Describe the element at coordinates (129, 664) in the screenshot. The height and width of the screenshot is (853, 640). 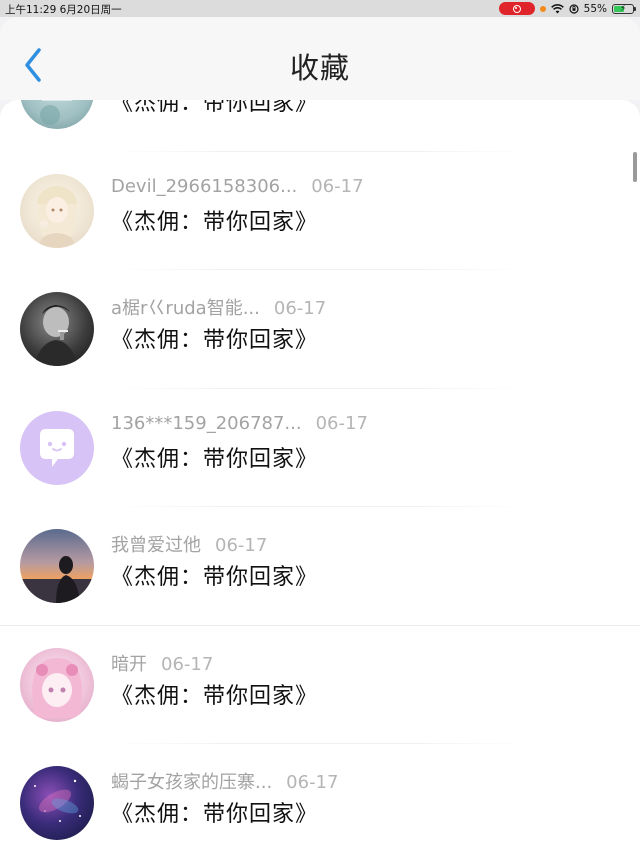
I see `author-name: 暗开` at that location.